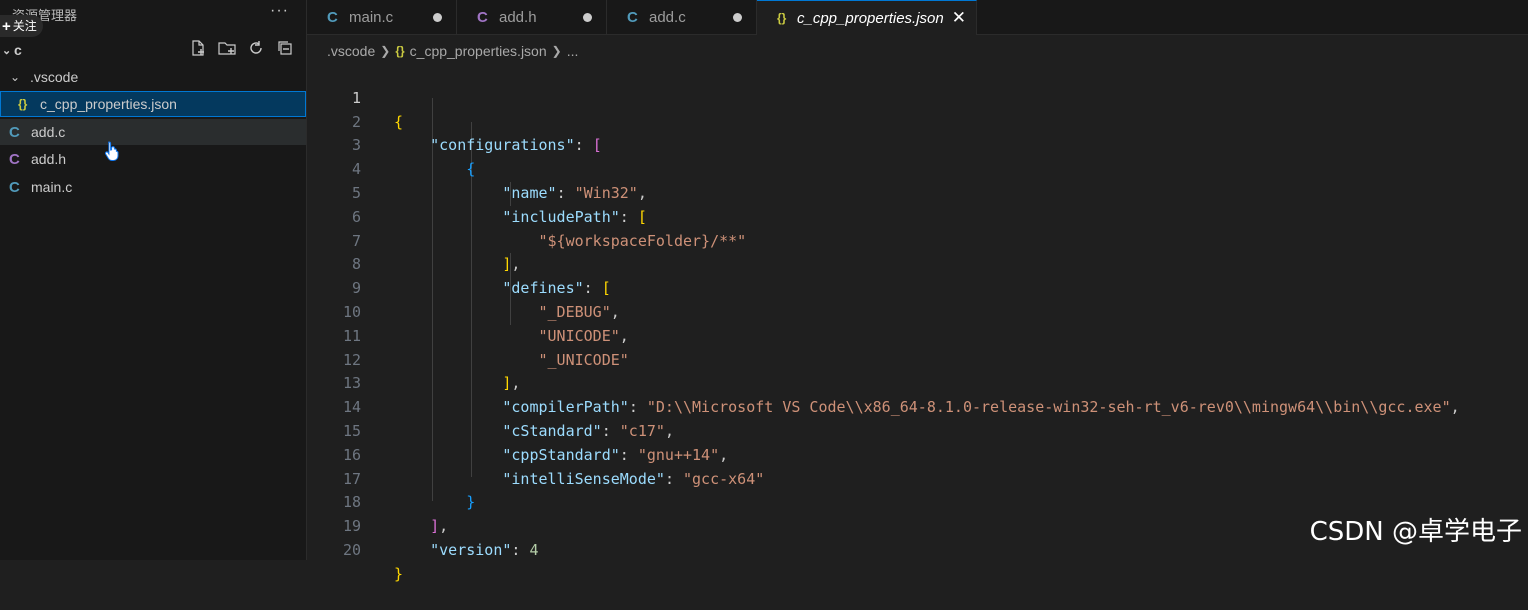 This screenshot has width=1528, height=610. I want to click on close-icon: ✕, so click(959, 18).